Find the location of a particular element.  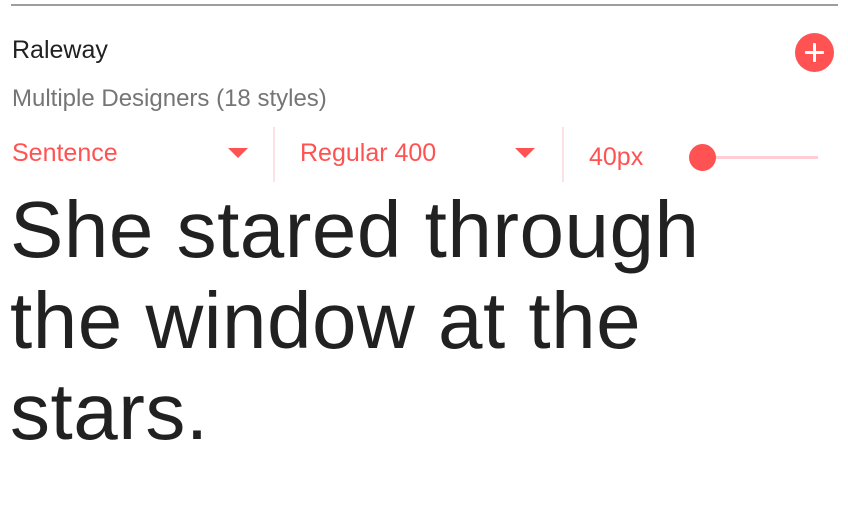

text-case-label: Sentence is located at coordinates (65, 153).